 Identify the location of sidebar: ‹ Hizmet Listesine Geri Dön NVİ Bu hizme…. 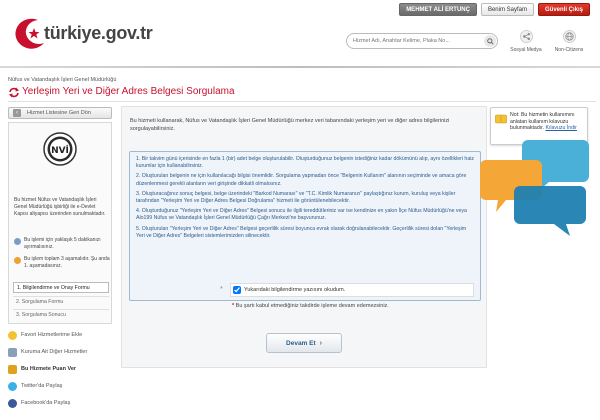
(60, 215).